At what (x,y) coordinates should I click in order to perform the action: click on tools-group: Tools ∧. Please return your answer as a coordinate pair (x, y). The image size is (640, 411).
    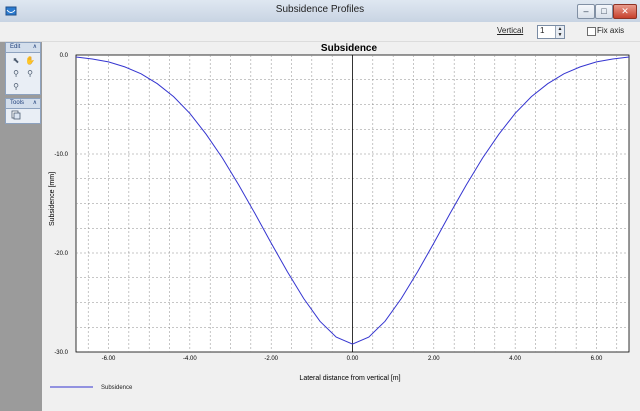
    Looking at the image, I should click on (23, 111).